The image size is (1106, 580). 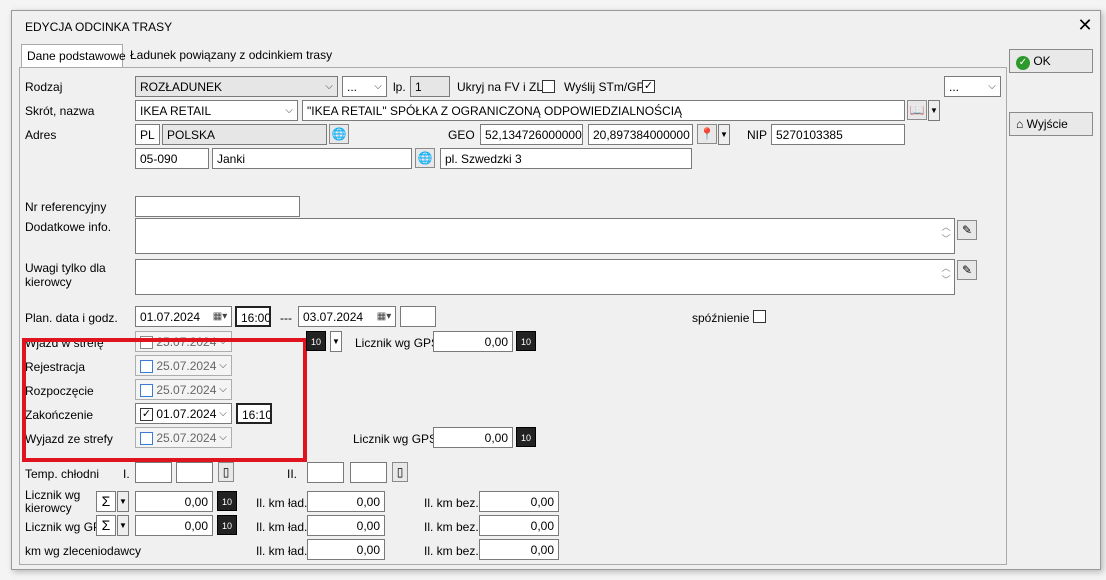 What do you see at coordinates (519, 525) in the screenshot?
I see `empty-km-field-2: 0,00` at bounding box center [519, 525].